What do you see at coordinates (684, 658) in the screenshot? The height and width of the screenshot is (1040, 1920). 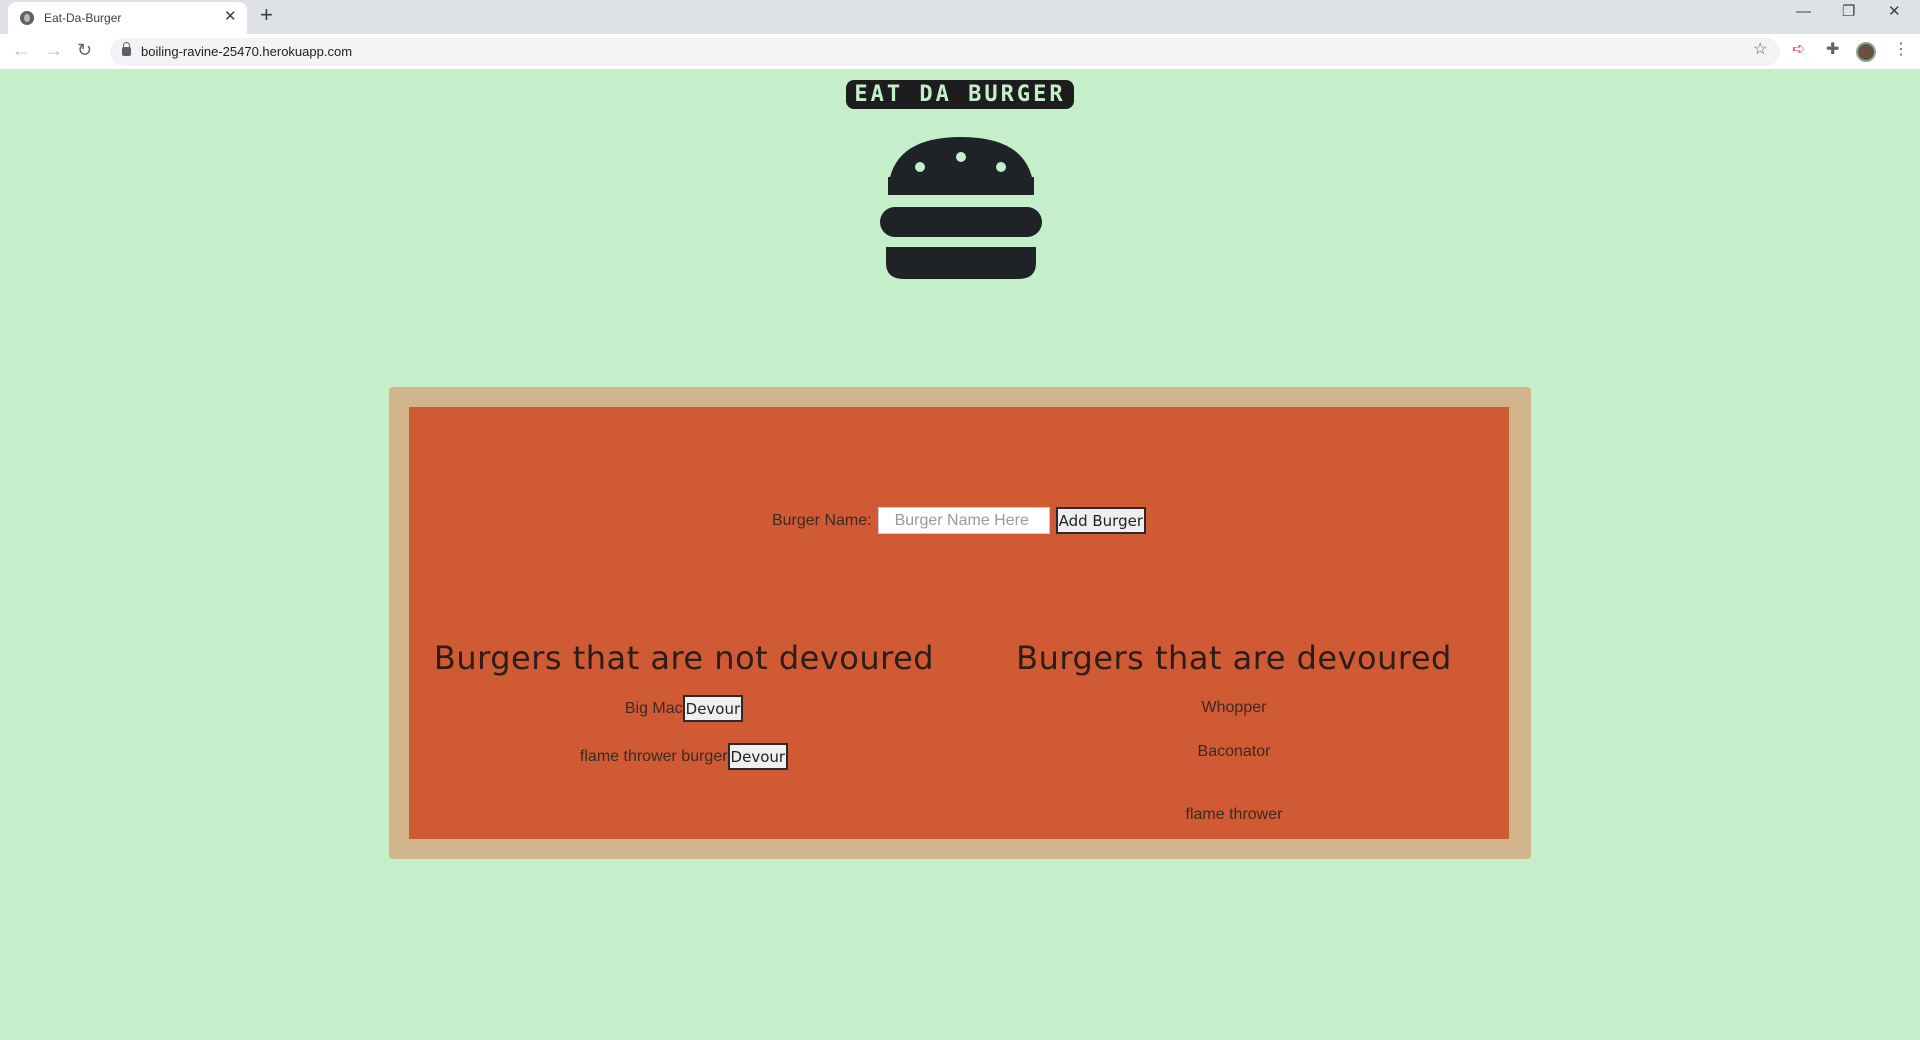 I see `not-devoured-heading: Burgers that are not devoured` at bounding box center [684, 658].